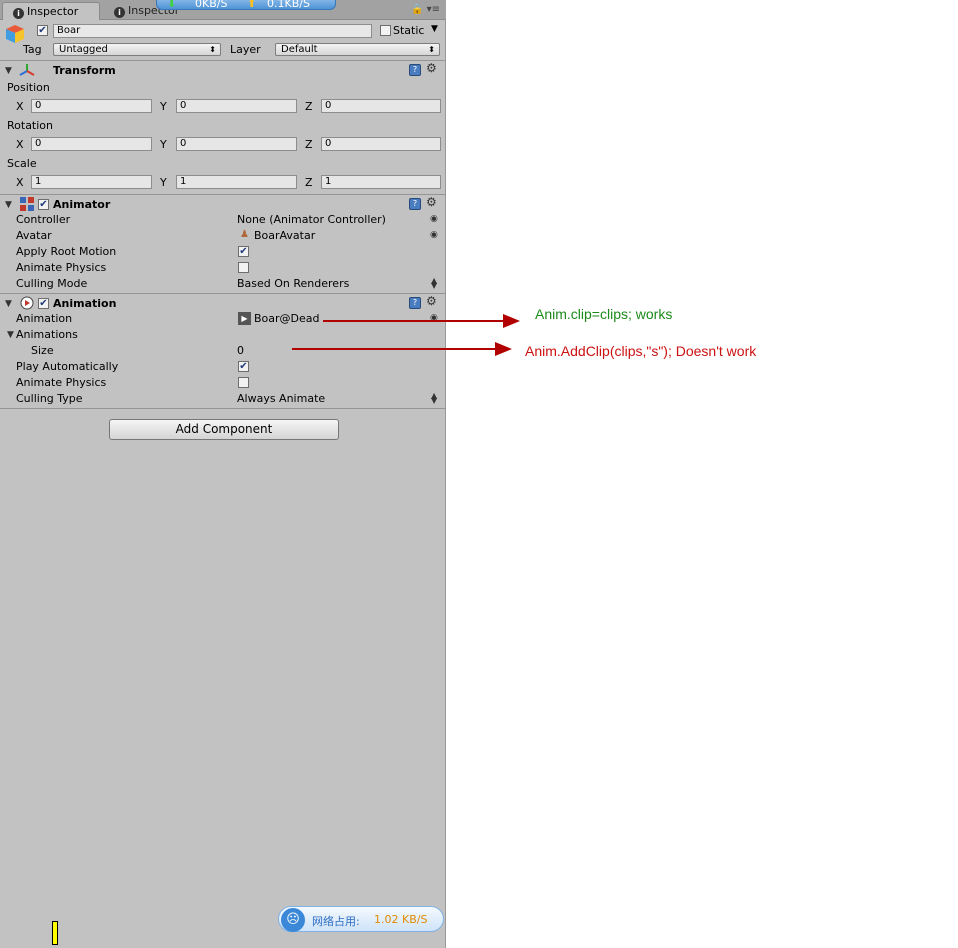  I want to click on arrowhead-works, so click(511, 321).